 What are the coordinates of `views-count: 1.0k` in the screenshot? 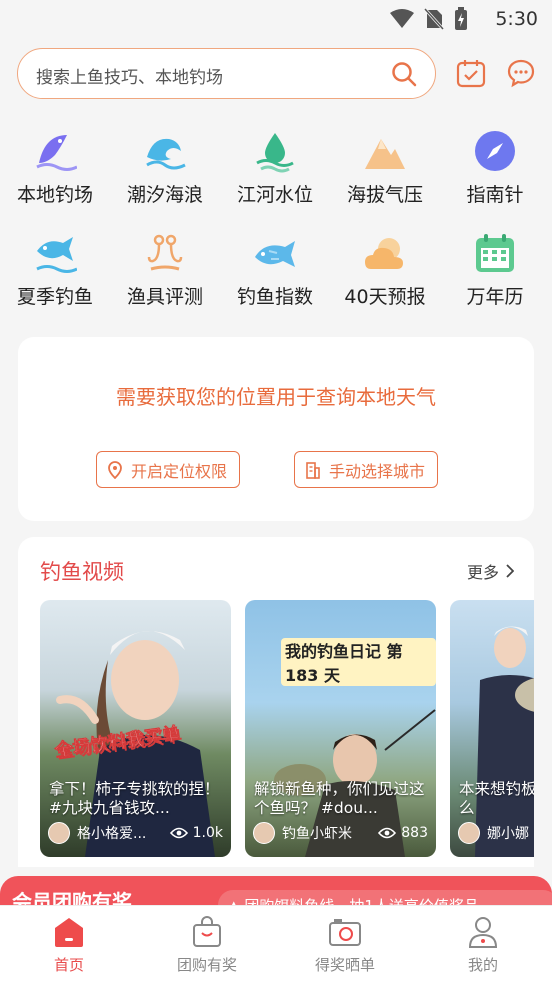 It's located at (207, 833).